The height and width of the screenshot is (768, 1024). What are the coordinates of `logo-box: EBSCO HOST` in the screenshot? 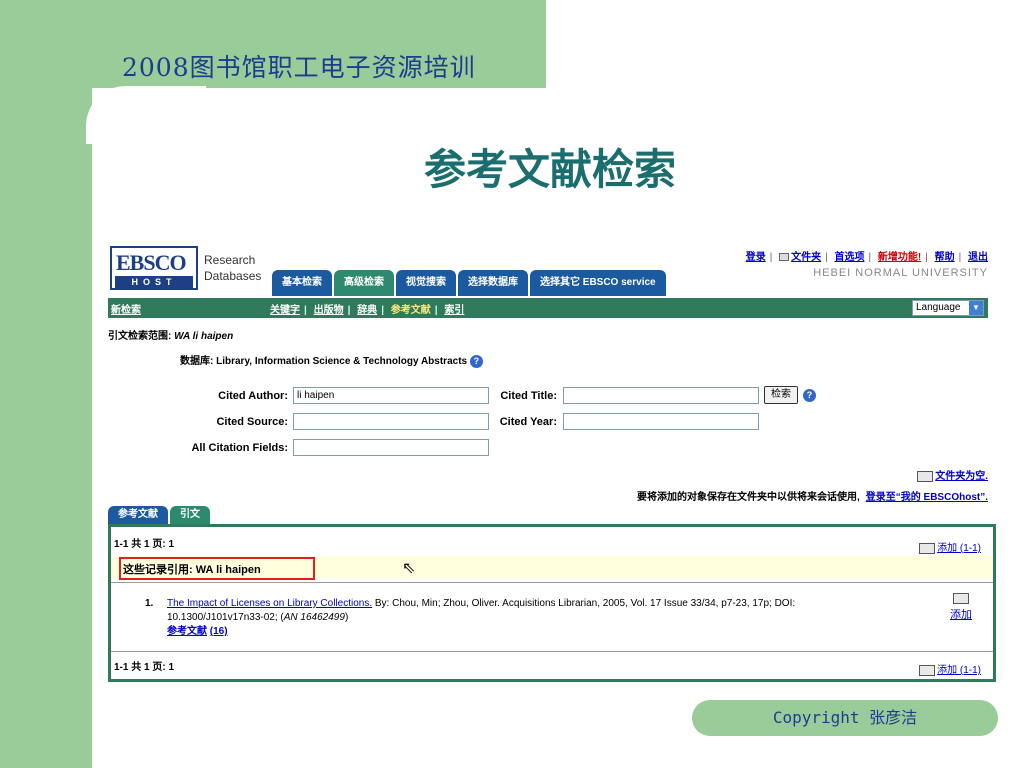 It's located at (154, 268).